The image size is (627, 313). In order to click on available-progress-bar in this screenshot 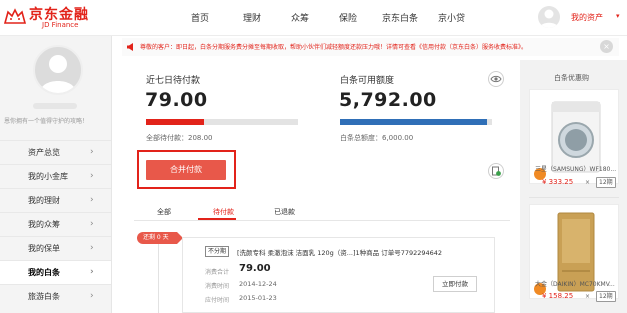, I will do `click(416, 122)`.